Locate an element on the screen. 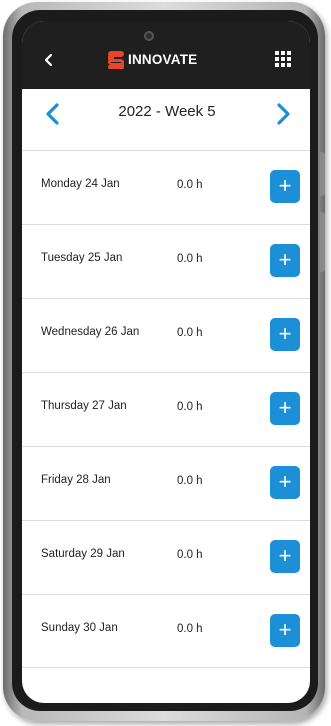  app-logo: INNOVATE is located at coordinates (151, 59).